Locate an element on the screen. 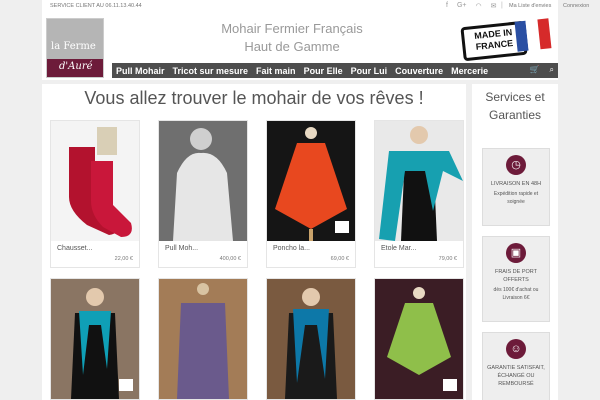  product-price: 400,00 € is located at coordinates (230, 259).